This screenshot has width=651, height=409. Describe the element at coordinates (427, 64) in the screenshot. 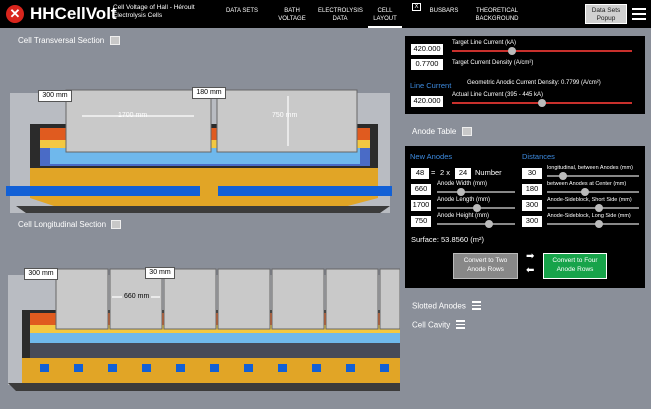

I see `current-density-input: 0.7700` at that location.